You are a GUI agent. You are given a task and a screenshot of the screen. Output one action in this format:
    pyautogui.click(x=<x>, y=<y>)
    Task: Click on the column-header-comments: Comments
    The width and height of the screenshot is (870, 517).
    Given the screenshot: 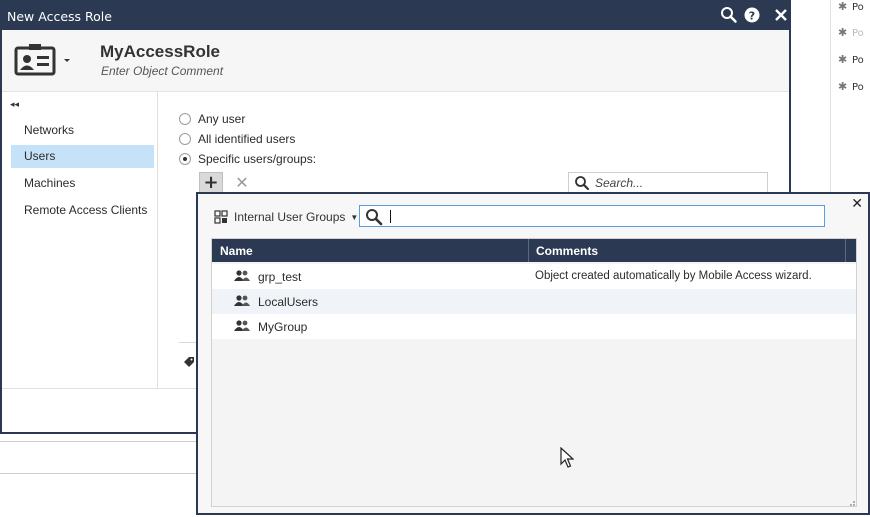 What is the action you would take?
    pyautogui.click(x=567, y=251)
    